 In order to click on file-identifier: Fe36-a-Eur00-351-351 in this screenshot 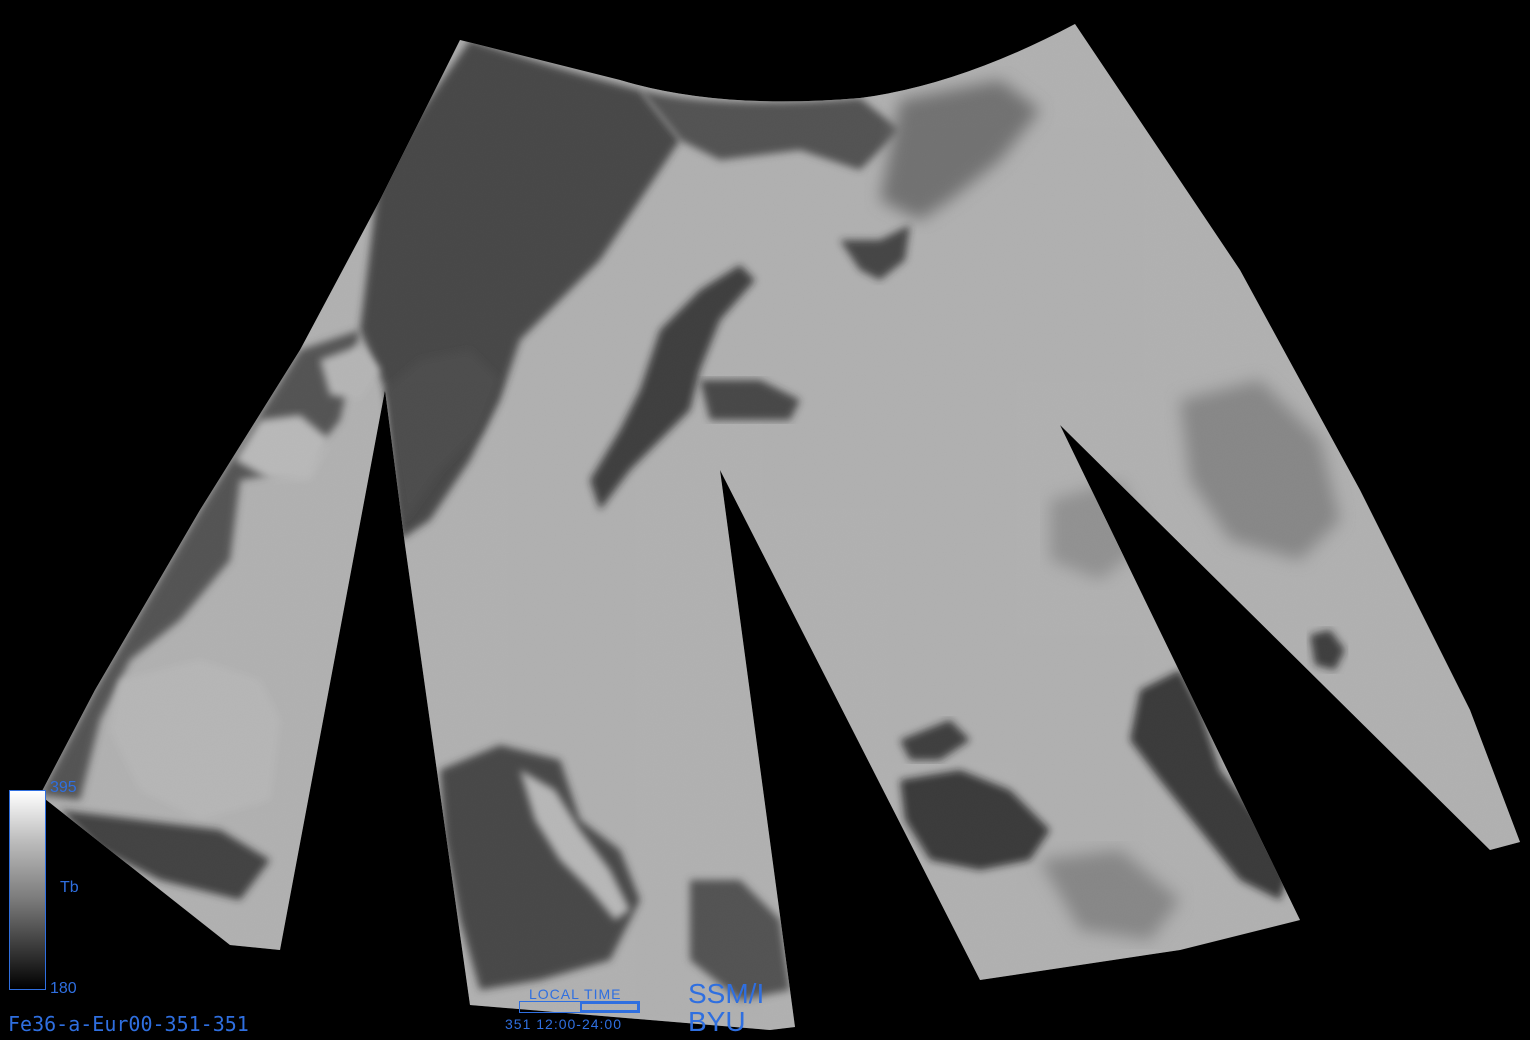, I will do `click(128, 1024)`.